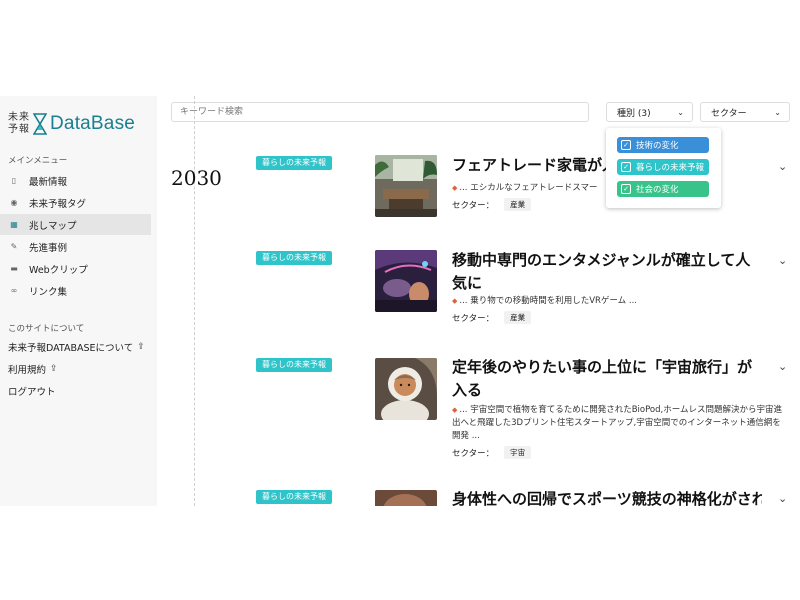 The width and height of the screenshot is (800, 600). I want to click on living-room-image, so click(406, 186).